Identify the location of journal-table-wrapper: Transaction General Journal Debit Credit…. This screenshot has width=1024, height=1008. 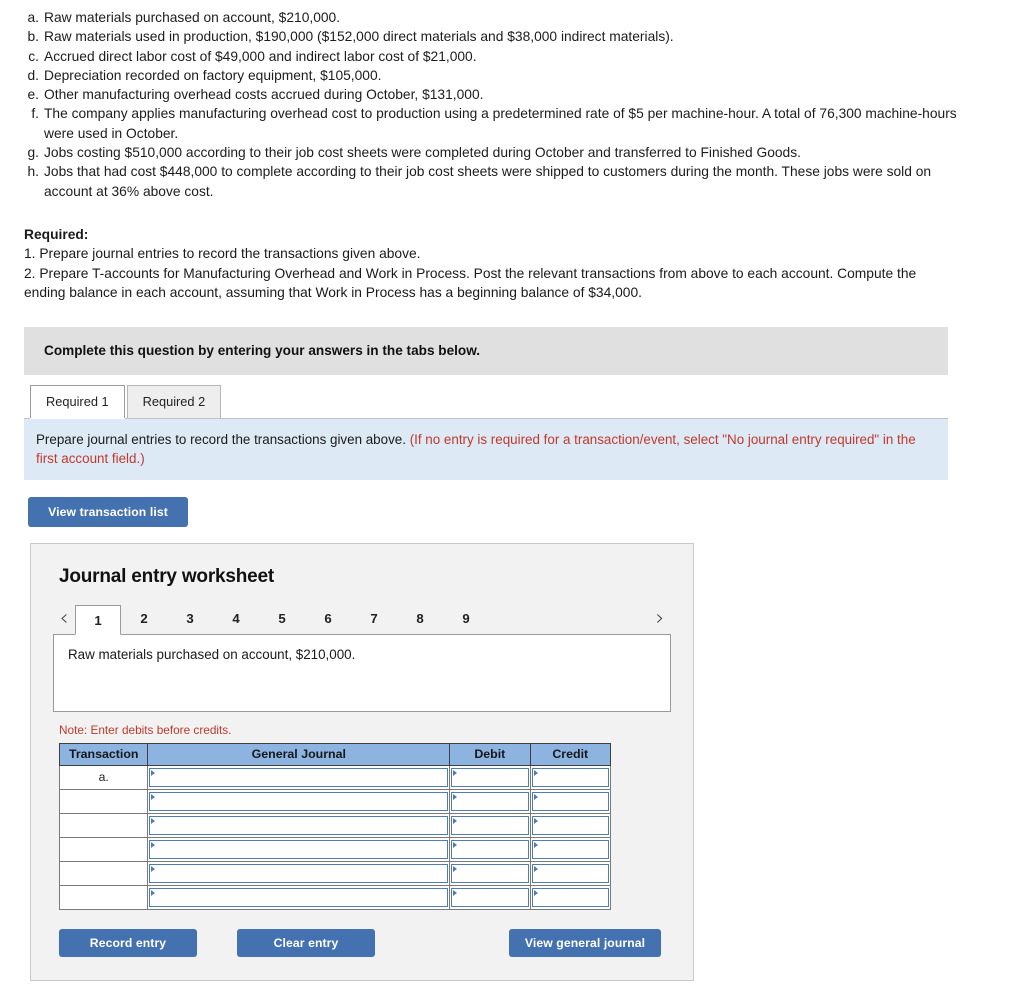
(362, 823).